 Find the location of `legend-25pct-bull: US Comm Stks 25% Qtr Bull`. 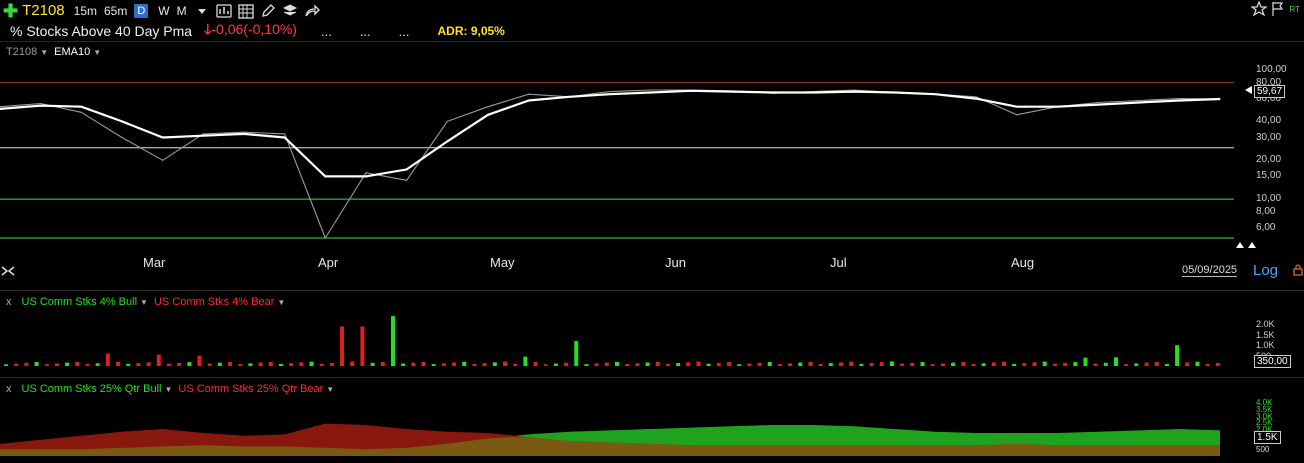

legend-25pct-bull: US Comm Stks 25% Qtr Bull is located at coordinates (92, 389).